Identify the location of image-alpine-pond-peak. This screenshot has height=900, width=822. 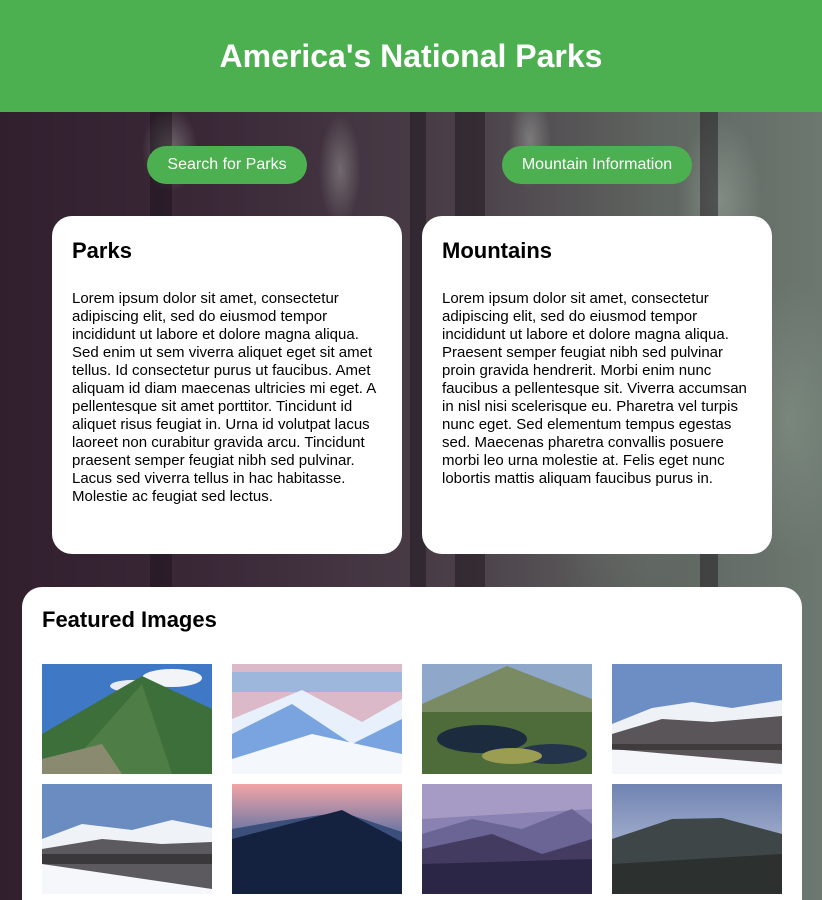
(507, 719).